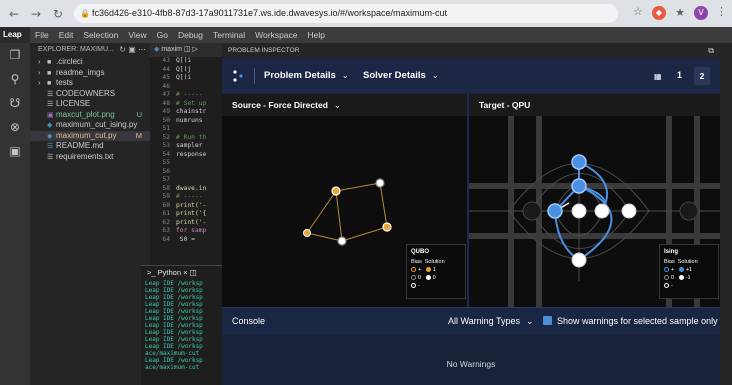 This screenshot has height=385, width=732. I want to click on star-icon: ☆, so click(638, 11).